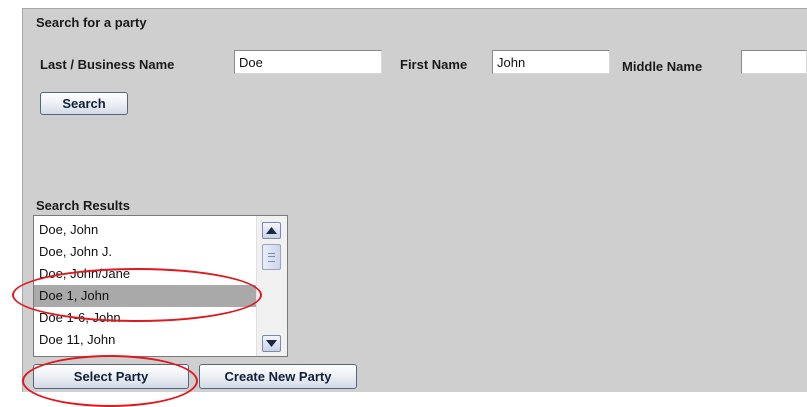 This screenshot has height=407, width=807. Describe the element at coordinates (111, 376) in the screenshot. I see `select-party-button: Select Party` at that location.